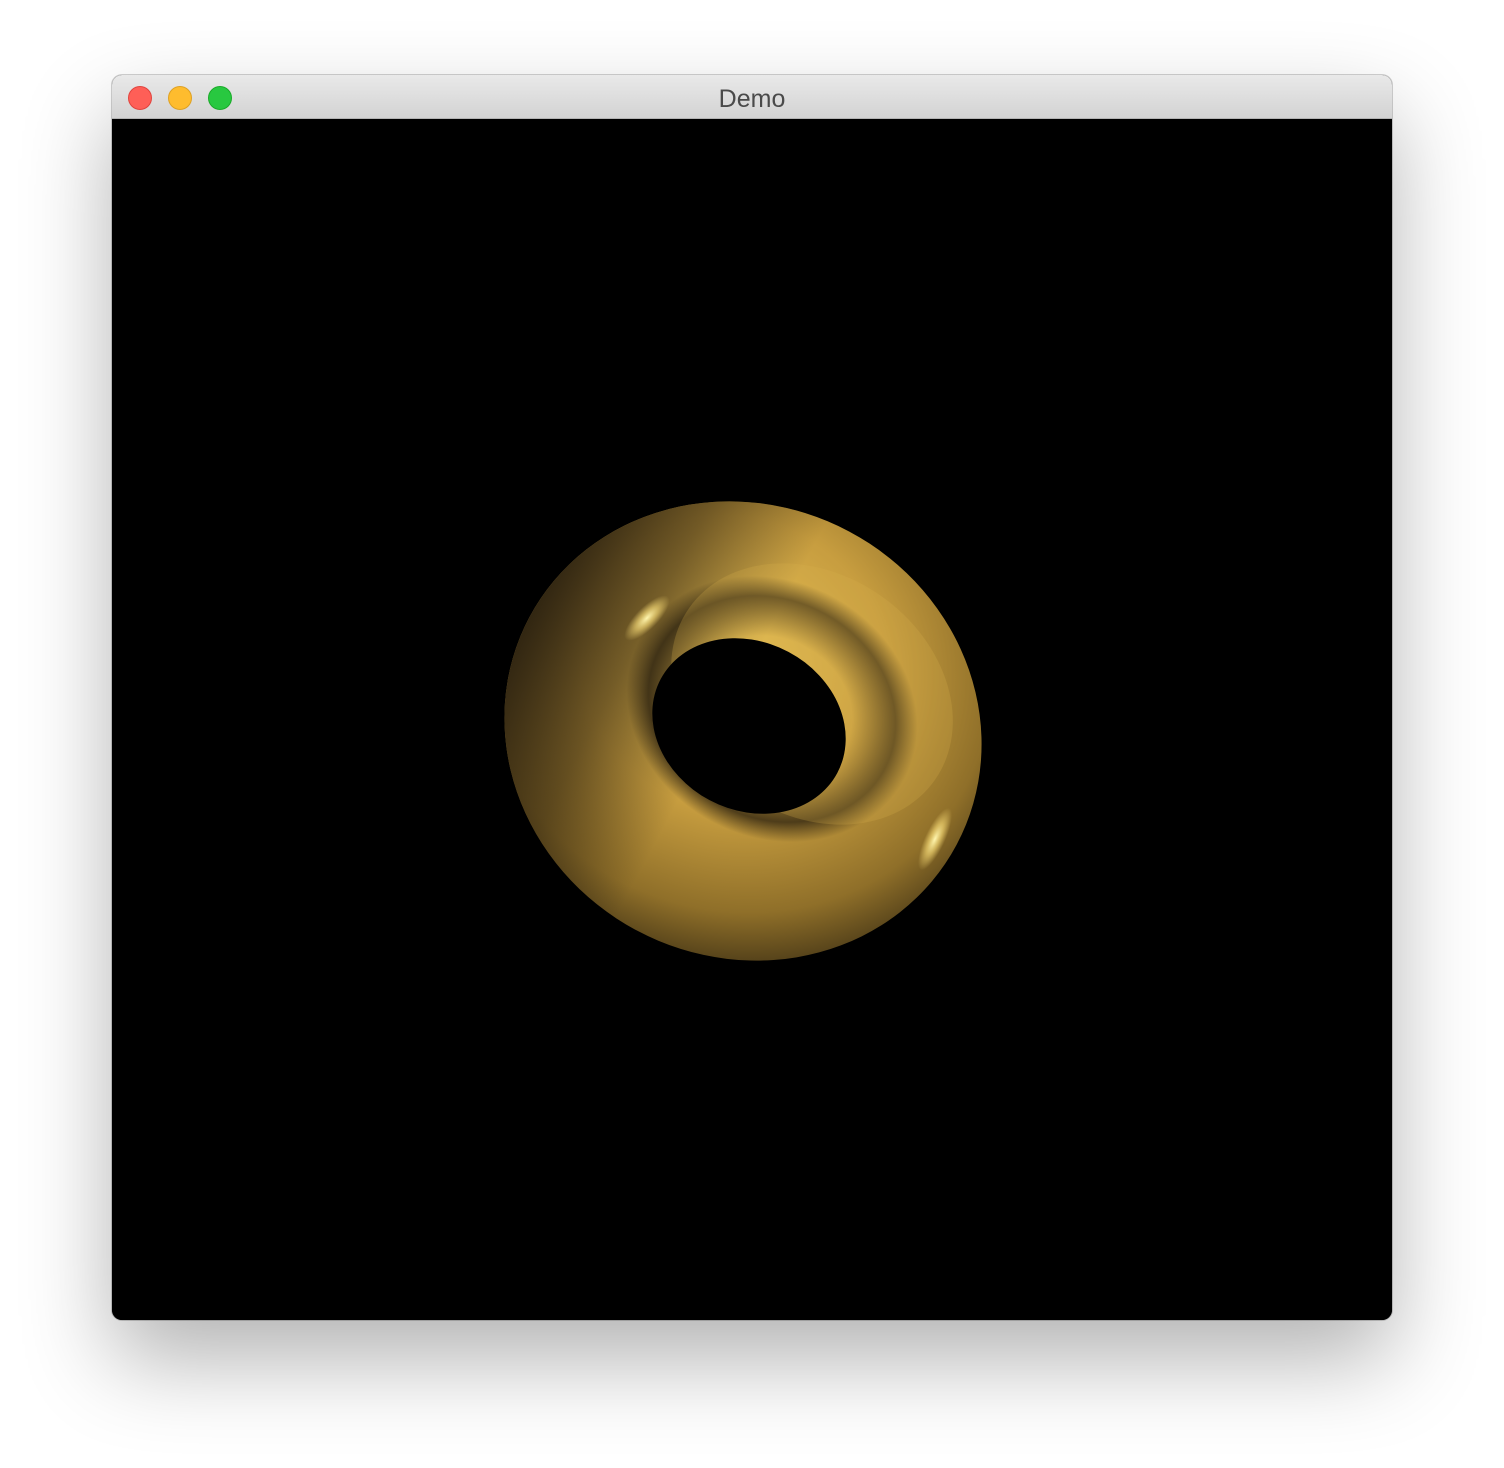 This screenshot has width=1504, height=1468. I want to click on title-bar: Demo, so click(752, 97).